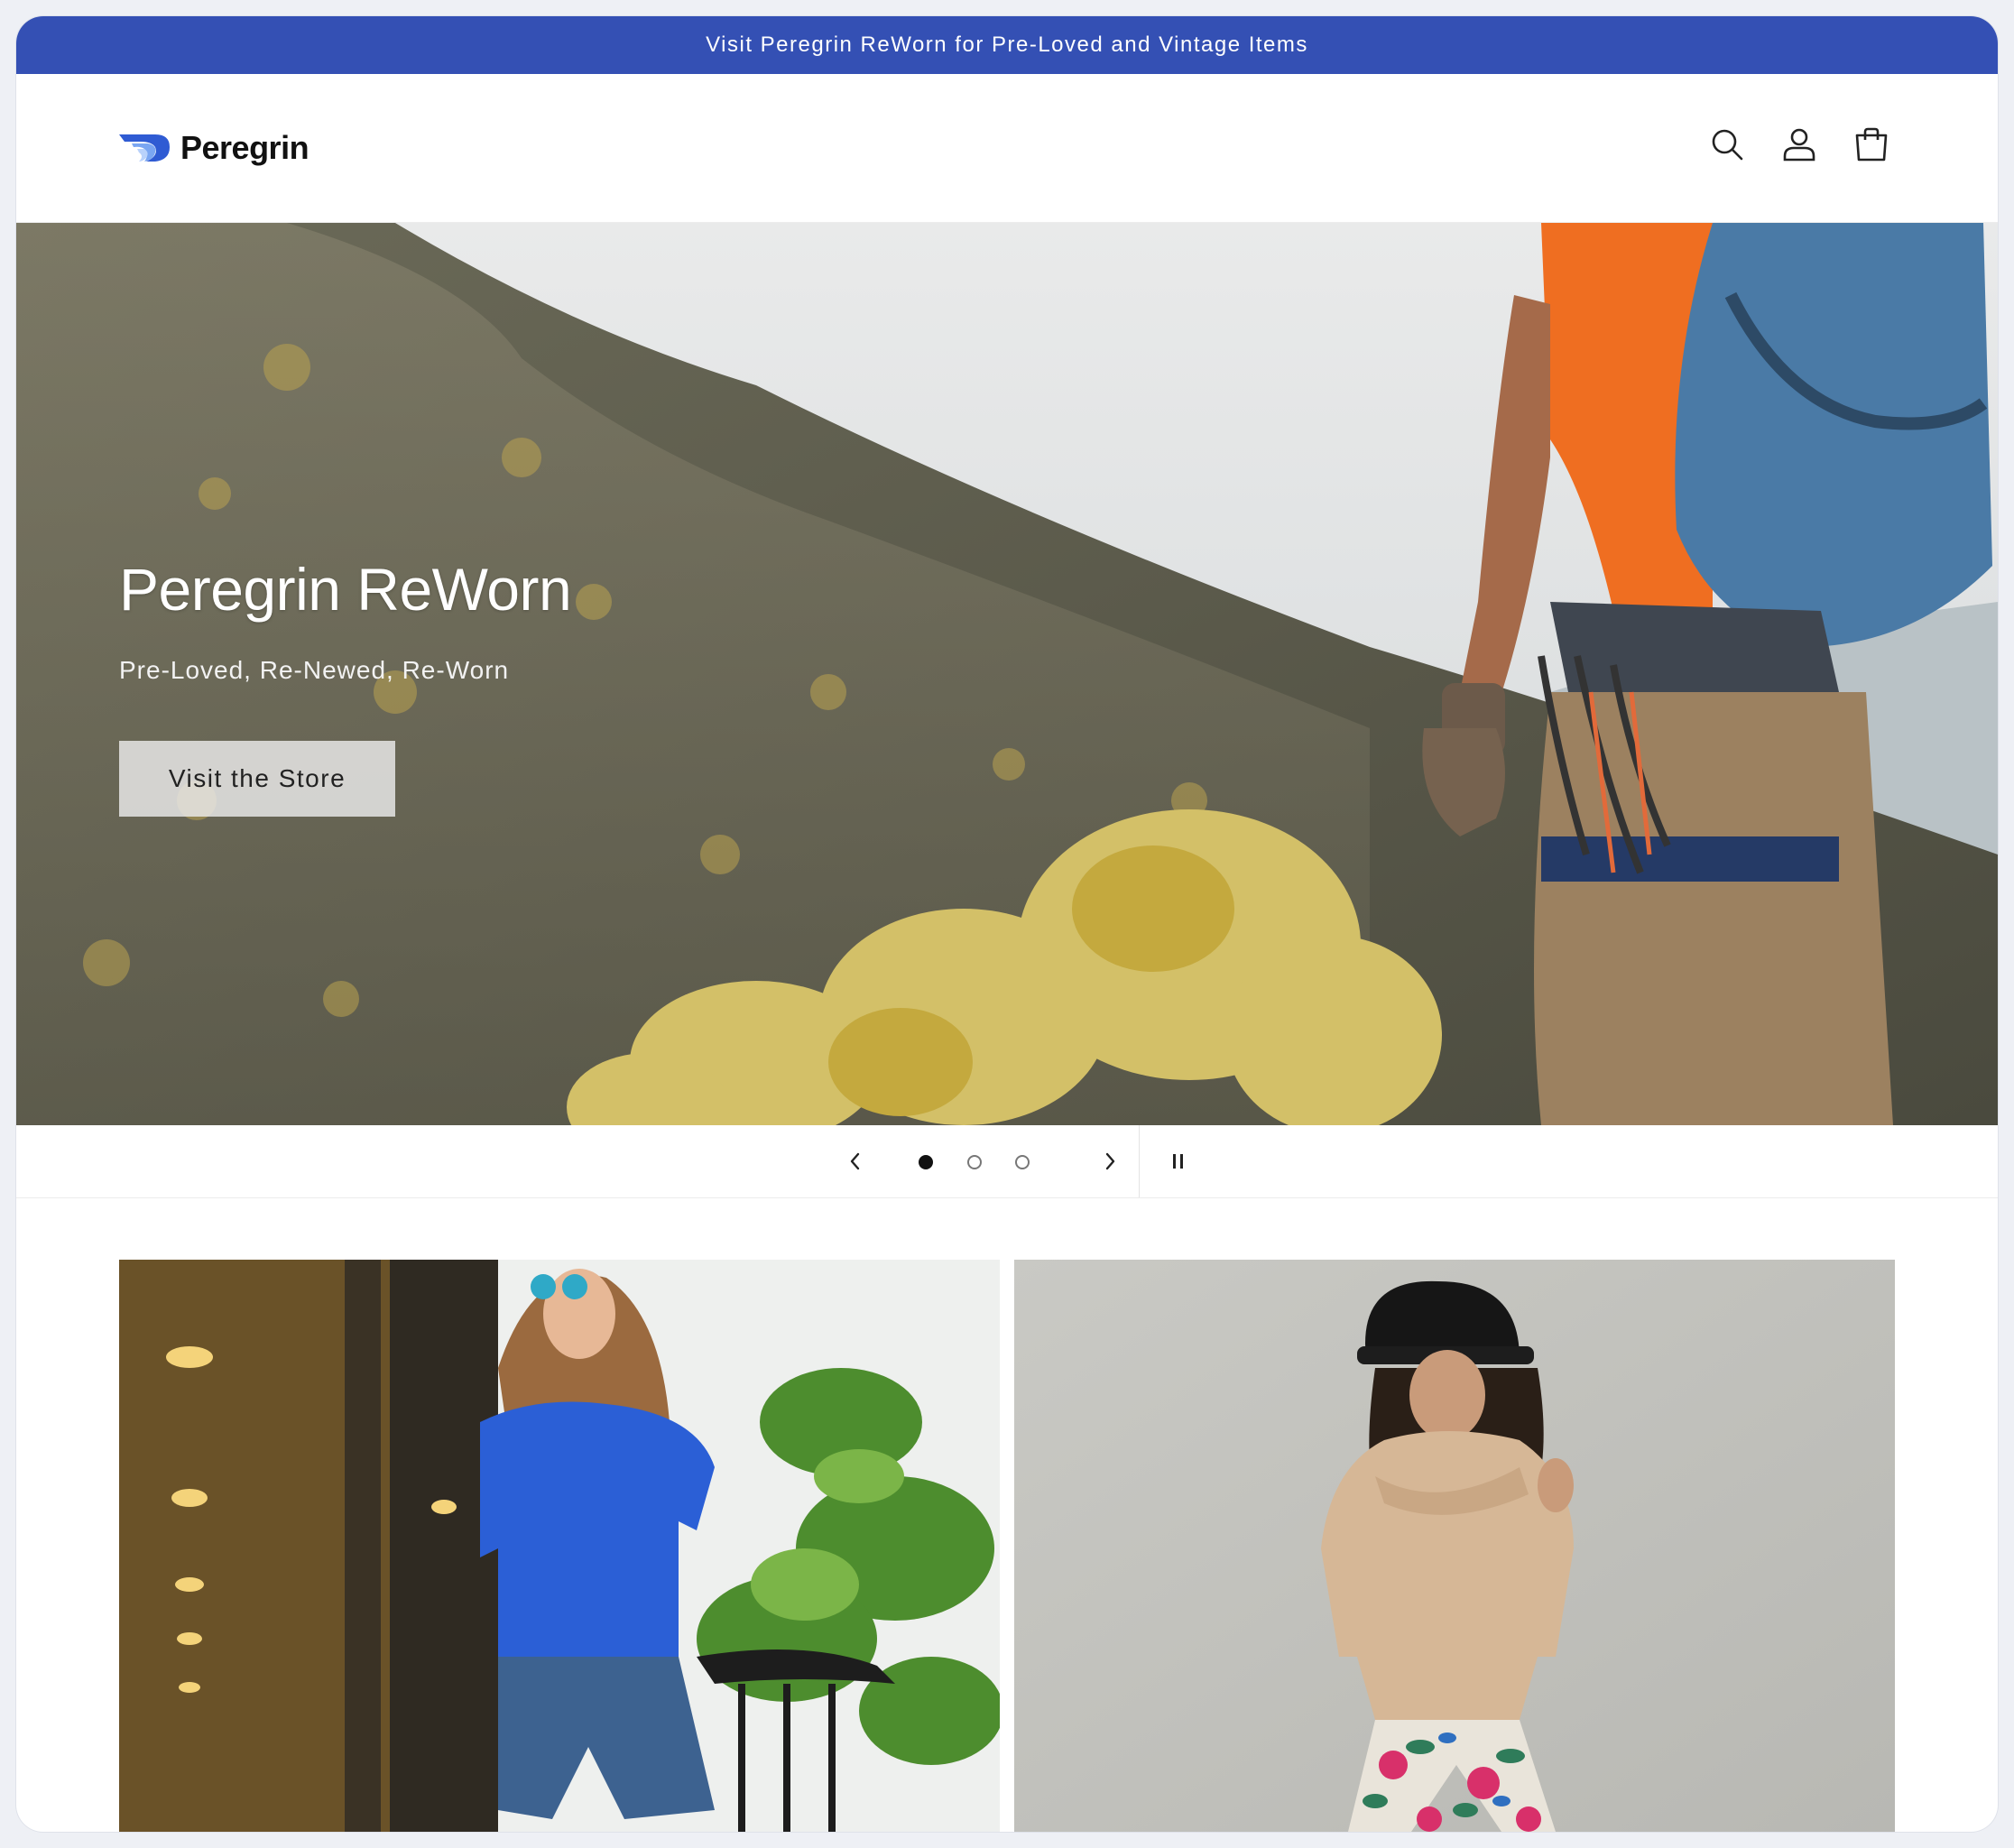 This screenshot has width=2014, height=1848. I want to click on brand-name: Peregrin, so click(244, 147).